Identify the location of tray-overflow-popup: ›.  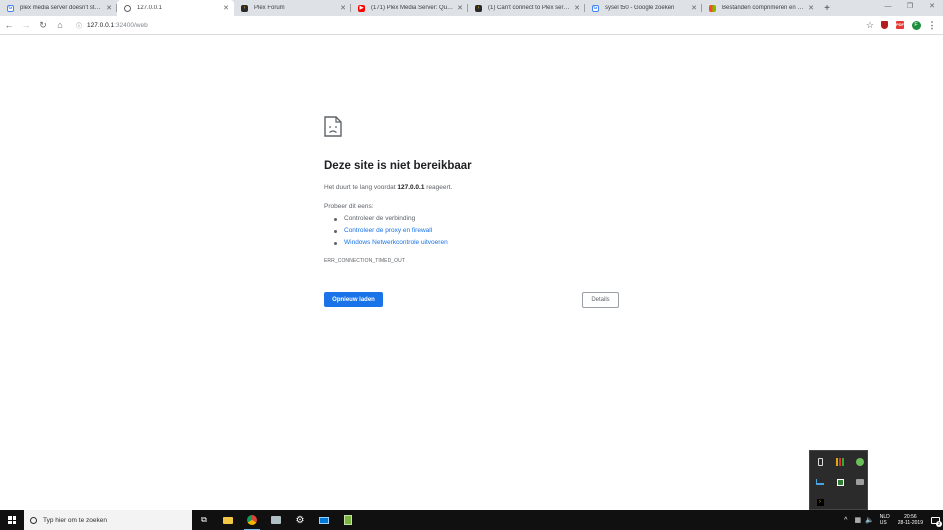
(838, 480).